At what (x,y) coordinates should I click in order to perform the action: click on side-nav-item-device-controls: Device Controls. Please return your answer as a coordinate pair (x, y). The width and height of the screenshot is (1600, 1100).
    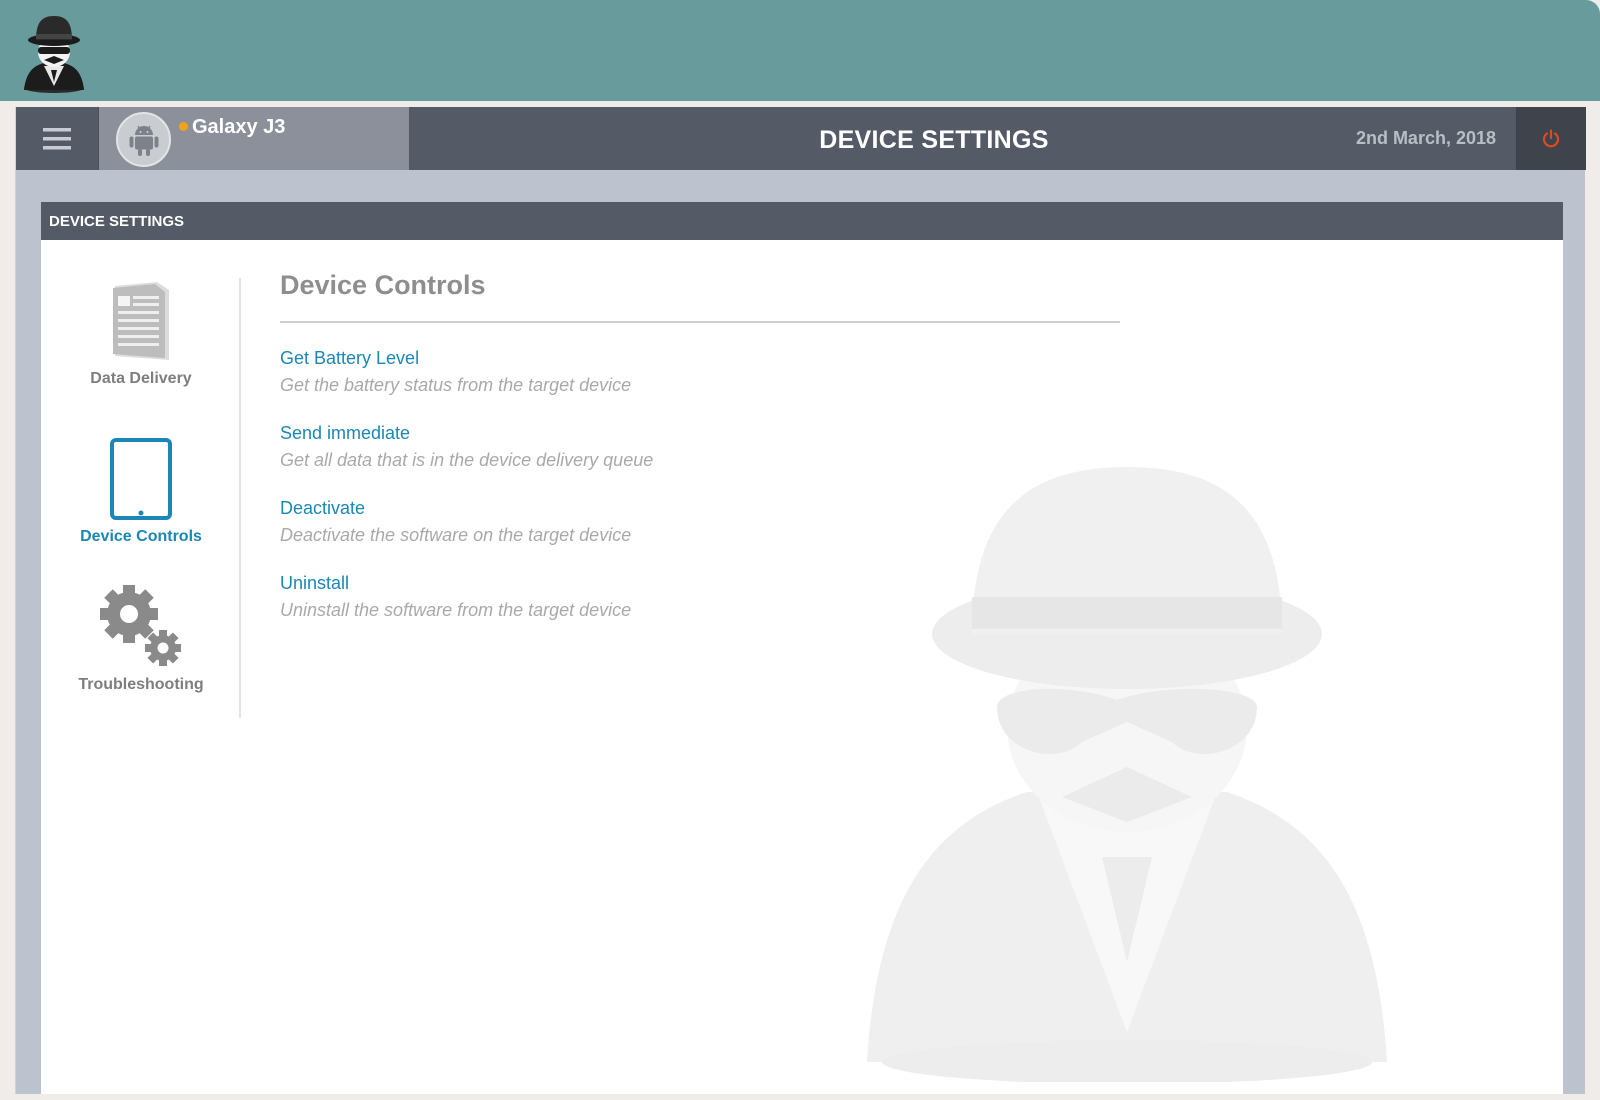
    Looking at the image, I should click on (141, 492).